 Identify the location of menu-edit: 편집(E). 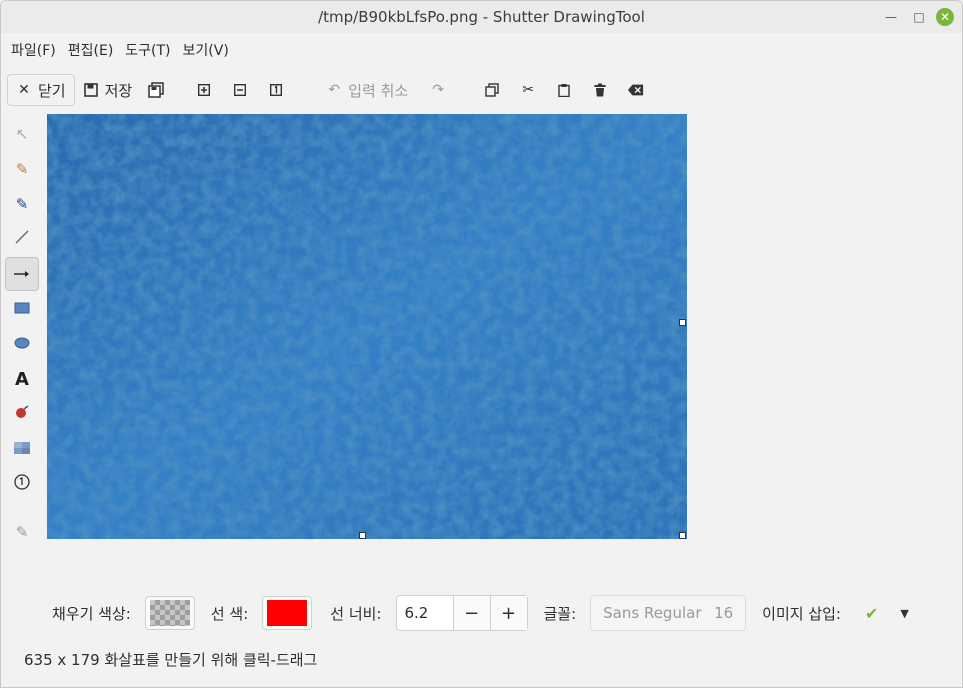
(91, 50).